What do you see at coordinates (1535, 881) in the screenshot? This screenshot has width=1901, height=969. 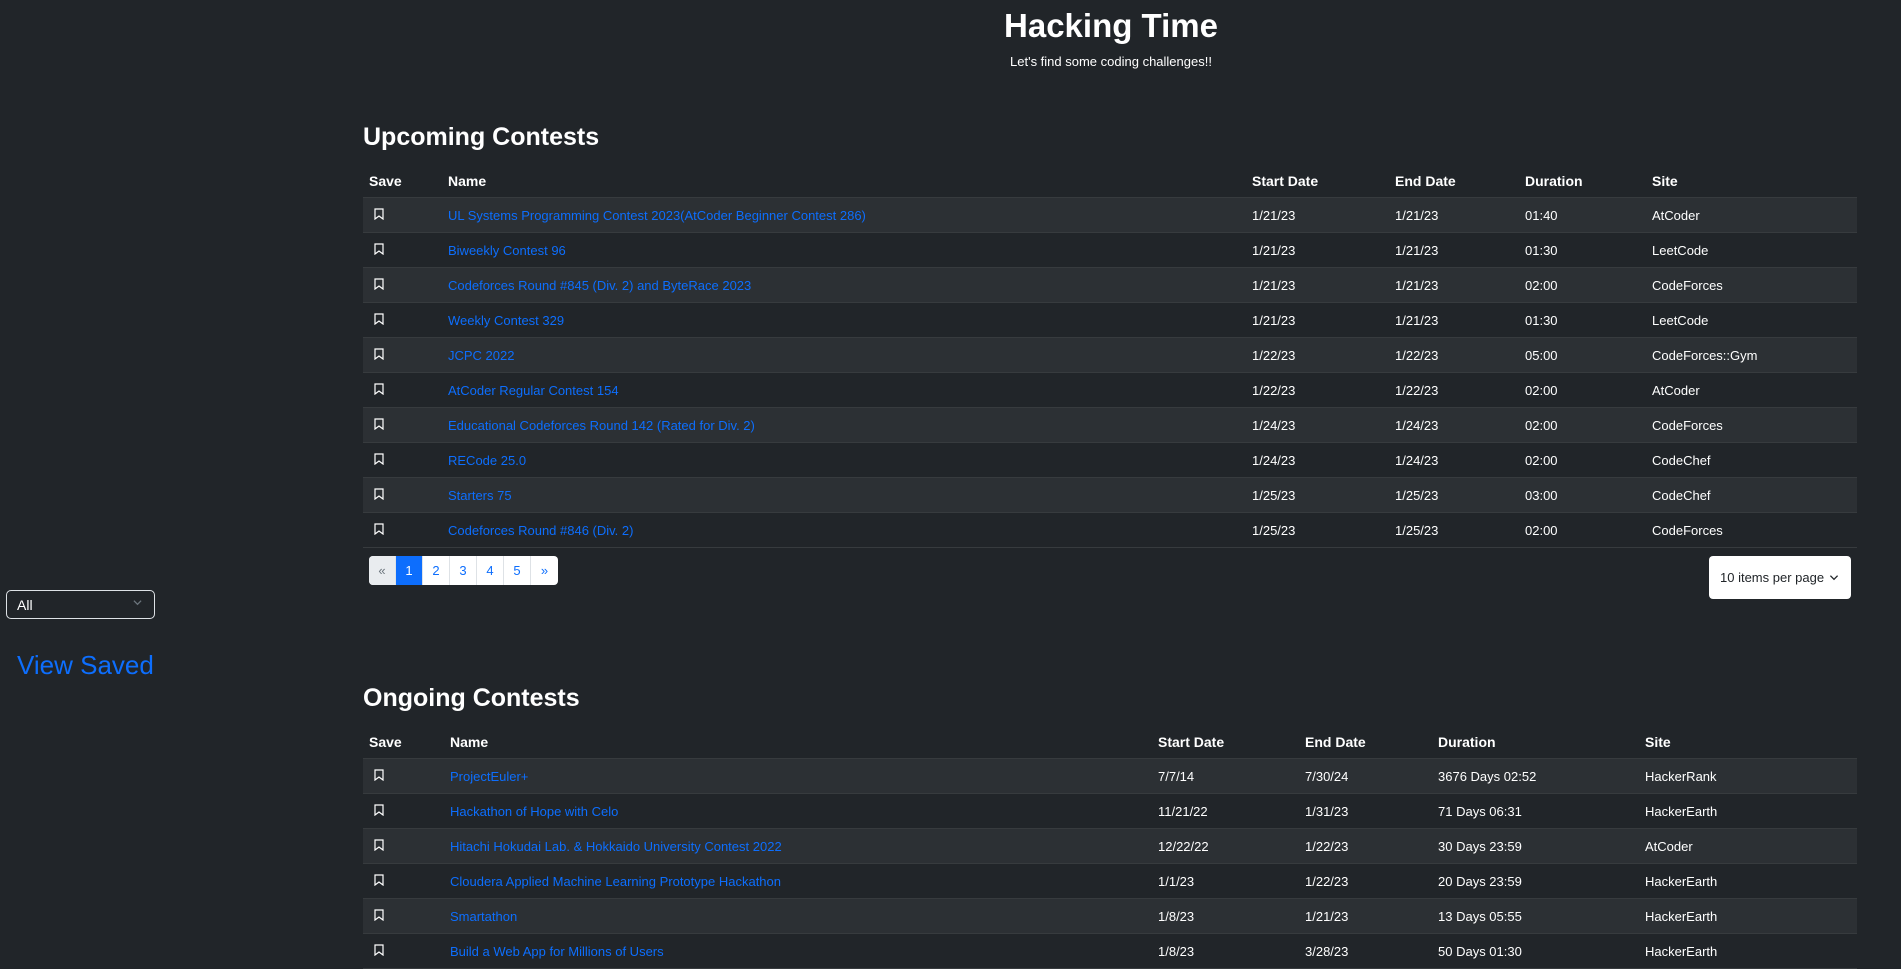 I see `duration-cell: 20 Days 23:59` at bounding box center [1535, 881].